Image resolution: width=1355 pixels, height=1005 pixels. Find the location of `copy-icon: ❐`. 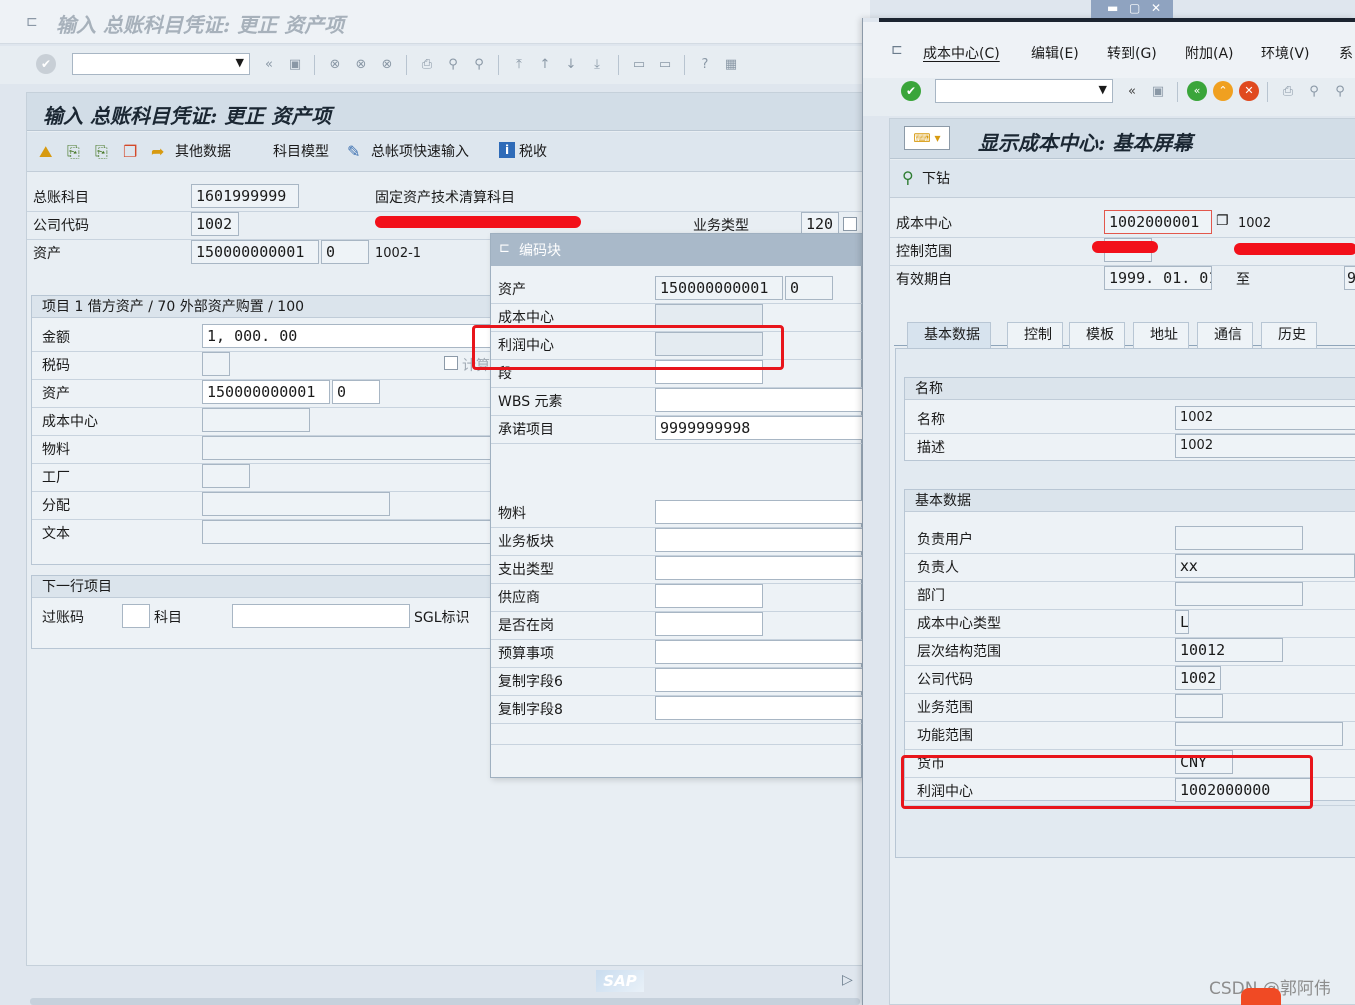

copy-icon: ❐ is located at coordinates (130, 151).